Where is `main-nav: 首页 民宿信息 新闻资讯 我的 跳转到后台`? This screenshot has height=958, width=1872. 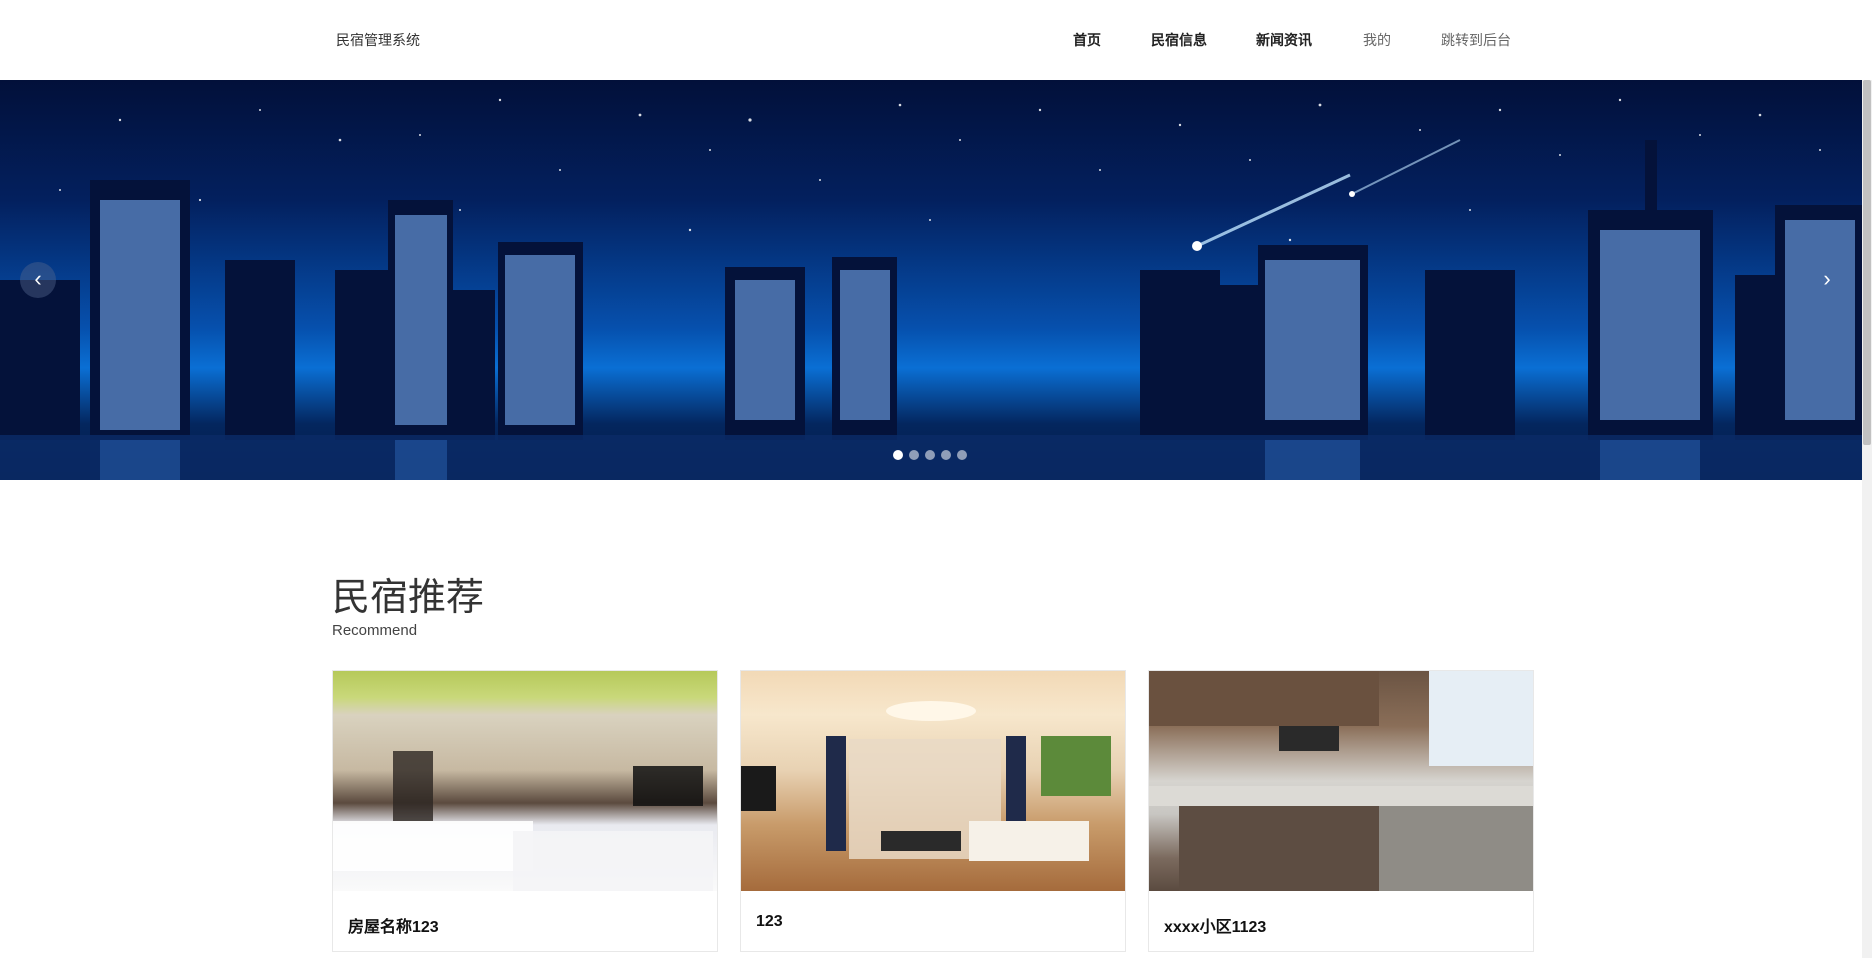
main-nav: 首页 民宿信息 新闻资讯 我的 跳转到后台 is located at coordinates (931, 42).